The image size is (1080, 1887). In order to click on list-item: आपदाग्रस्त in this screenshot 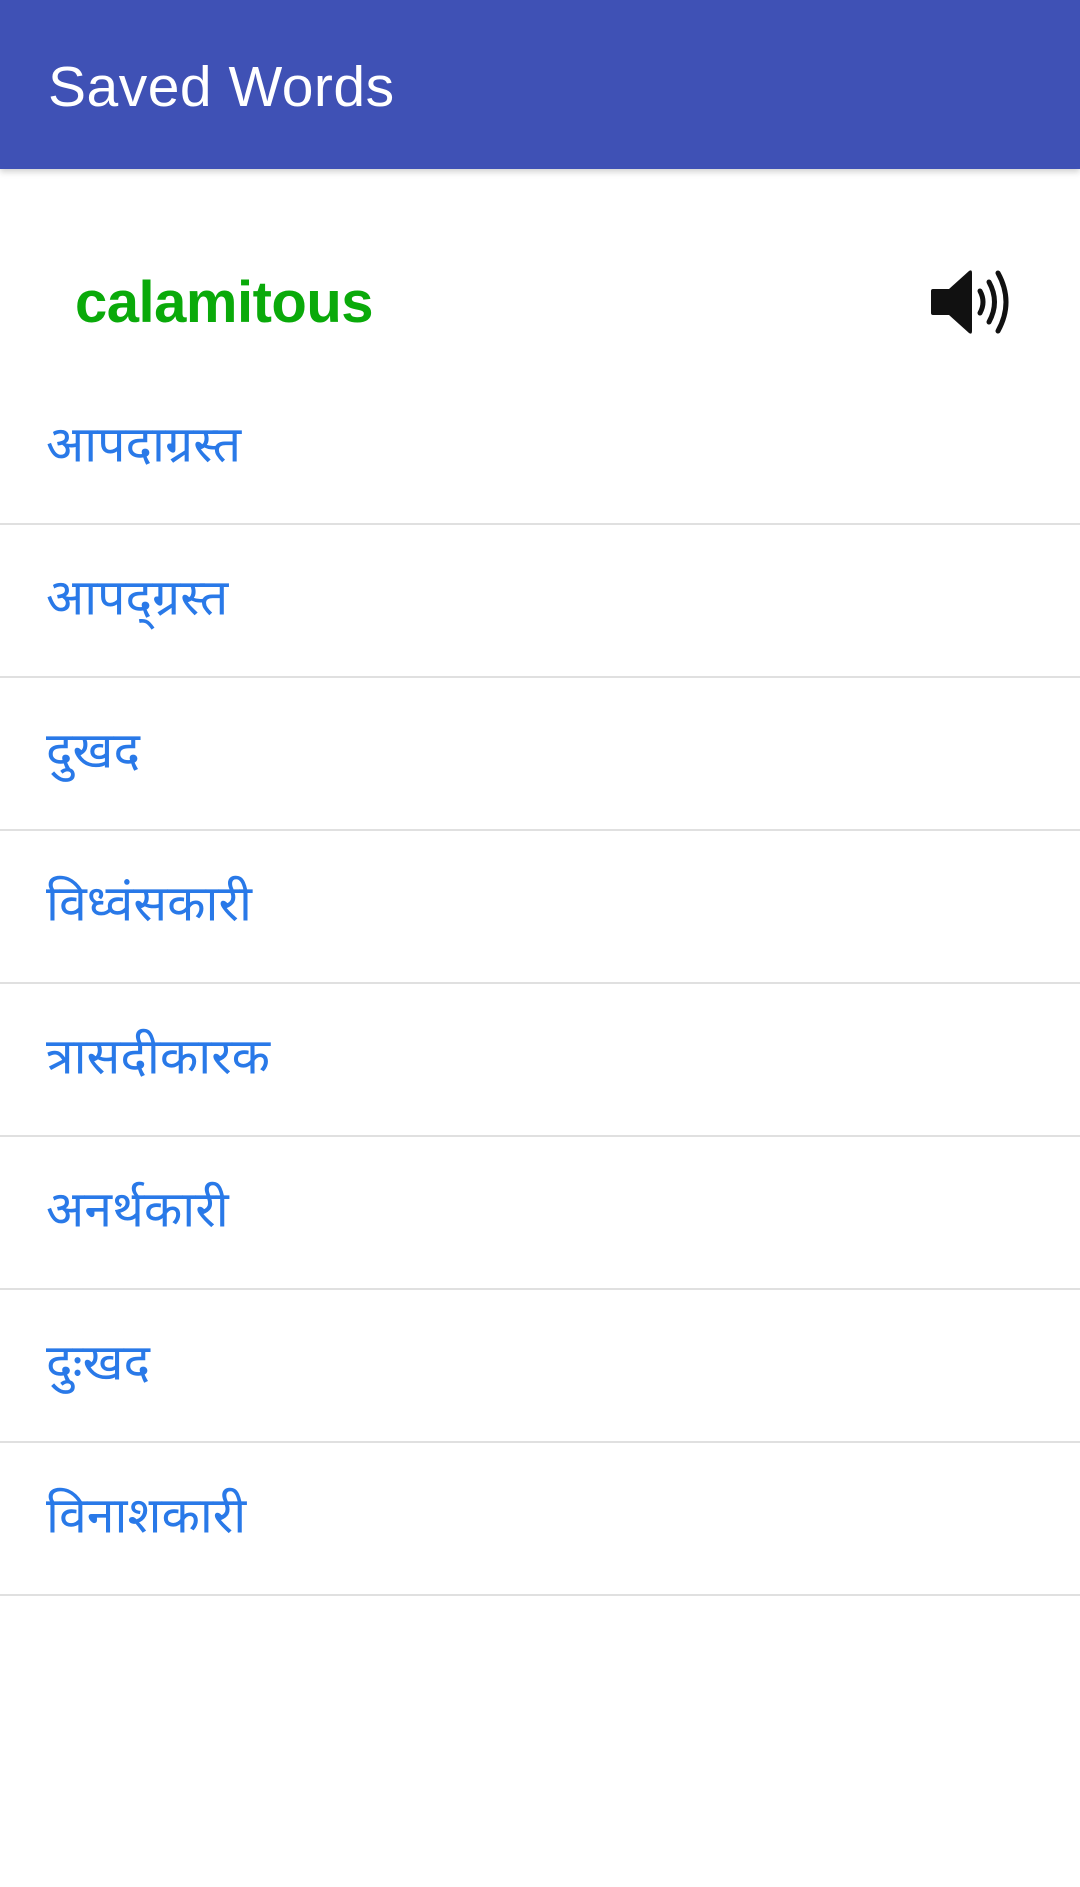, I will do `click(540, 448)`.